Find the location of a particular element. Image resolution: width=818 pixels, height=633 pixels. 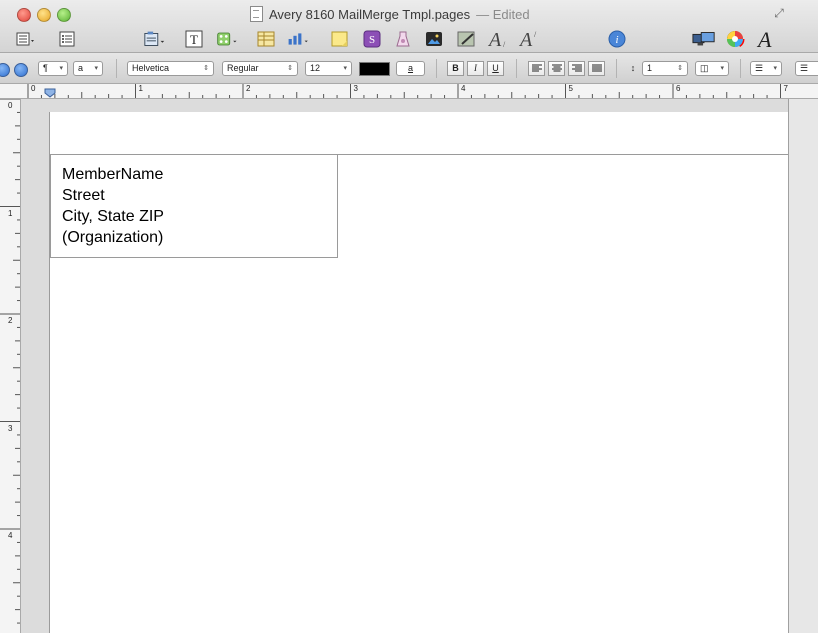

columns-select: ◫ ▾ is located at coordinates (712, 68).